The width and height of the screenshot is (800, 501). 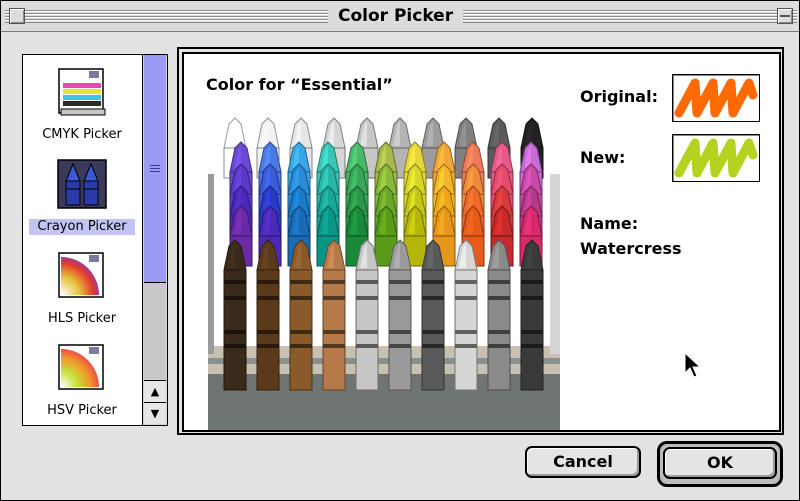 What do you see at coordinates (82, 227) in the screenshot?
I see `picker-label: Crayon Picker` at bounding box center [82, 227].